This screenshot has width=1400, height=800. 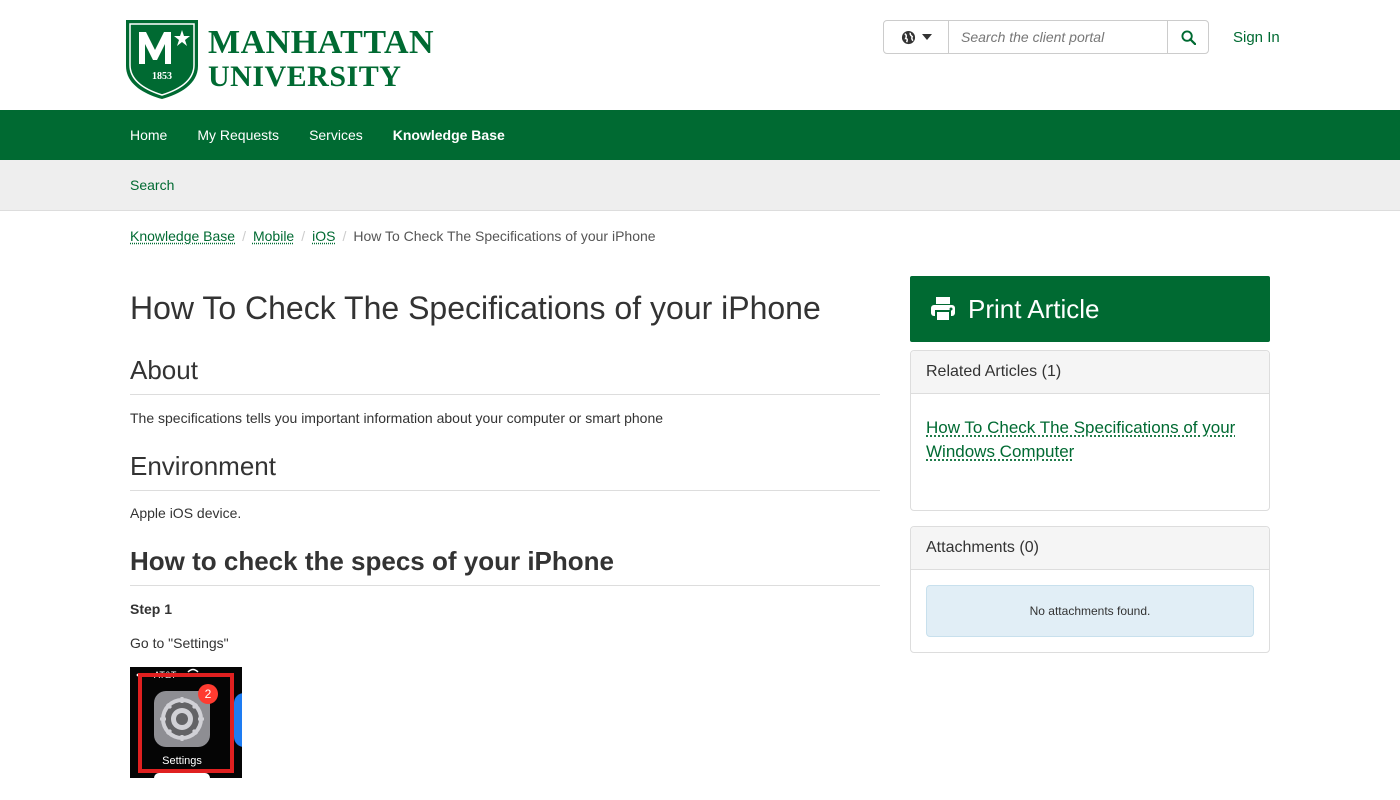 What do you see at coordinates (700, 135) in the screenshot?
I see `main-navigation: Home My Requests Services Knowledge Base` at bounding box center [700, 135].